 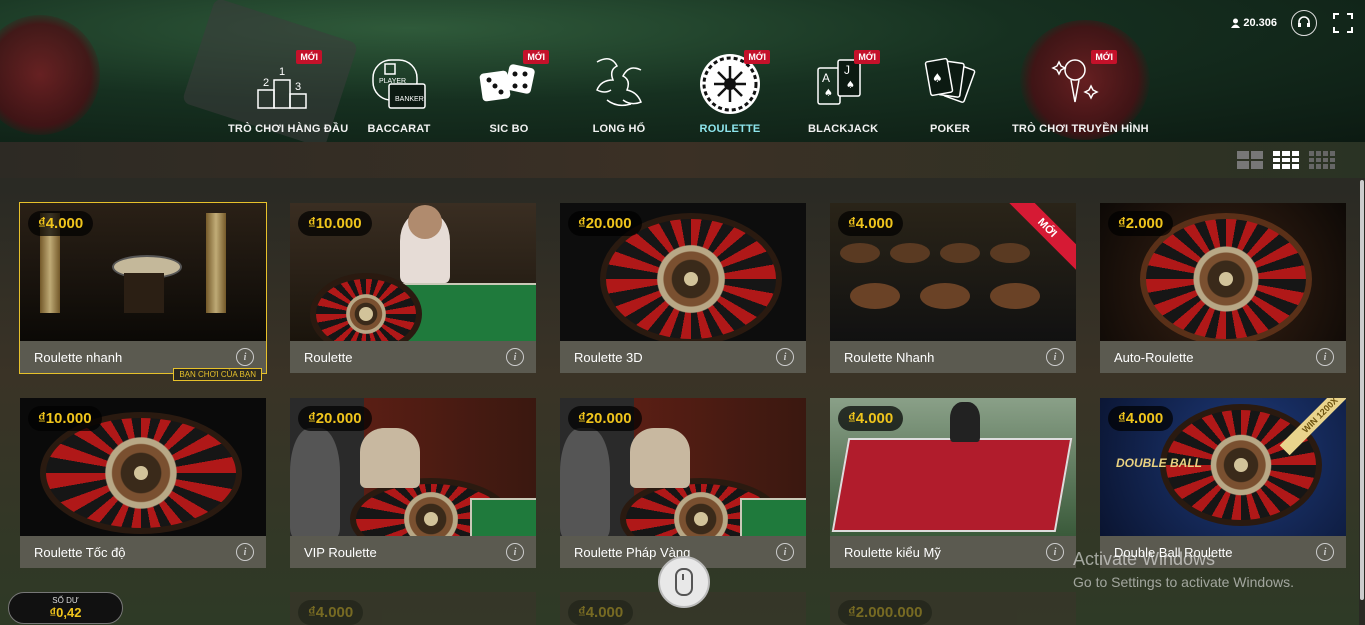 I want to click on your-game-badge: BẠN CHƠI CỦA BẠN, so click(x=217, y=374).